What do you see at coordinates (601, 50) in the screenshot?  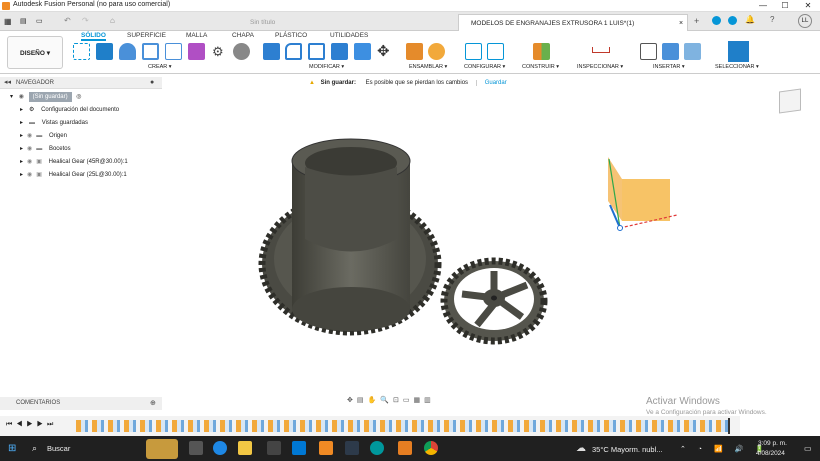 I see `measure-icon` at bounding box center [601, 50].